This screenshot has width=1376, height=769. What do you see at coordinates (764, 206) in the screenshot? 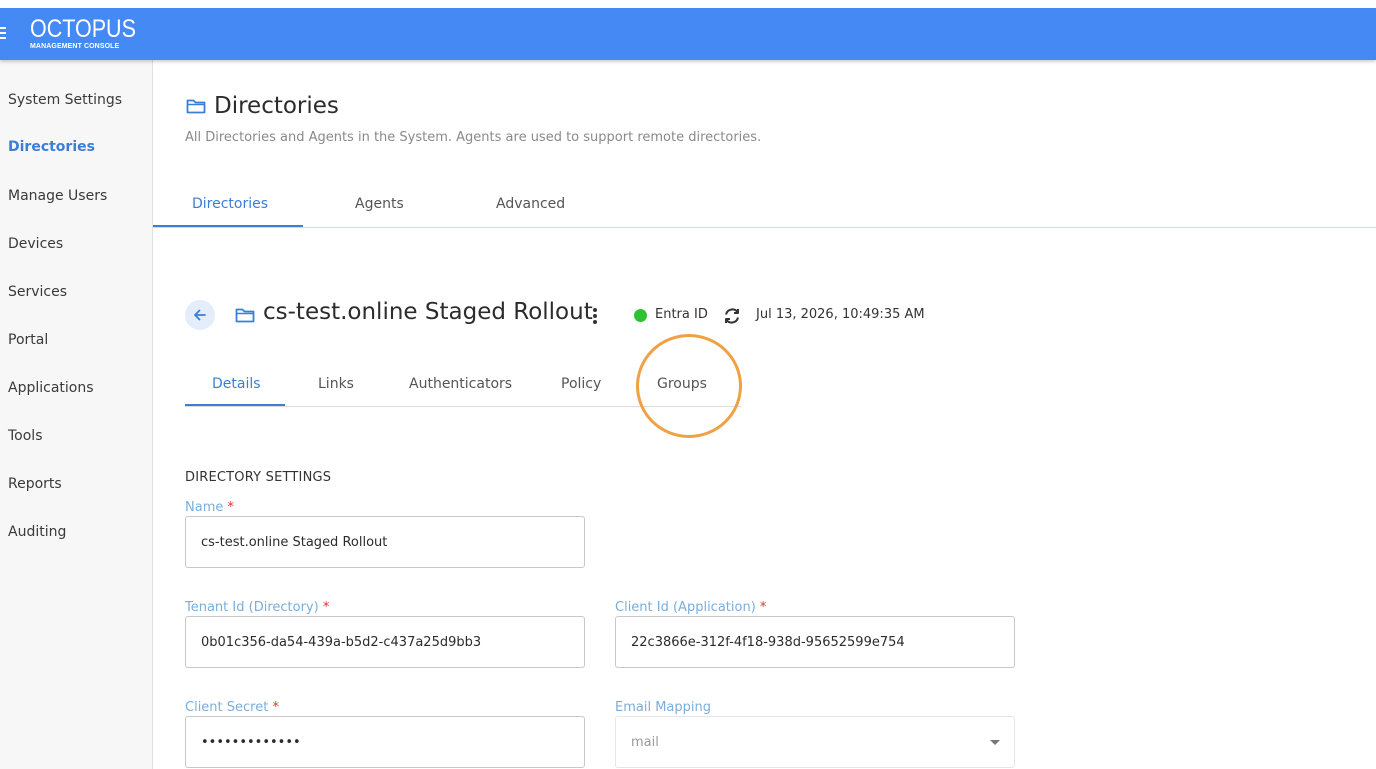
I see `page-tabs: Directories Agents Advanced` at bounding box center [764, 206].